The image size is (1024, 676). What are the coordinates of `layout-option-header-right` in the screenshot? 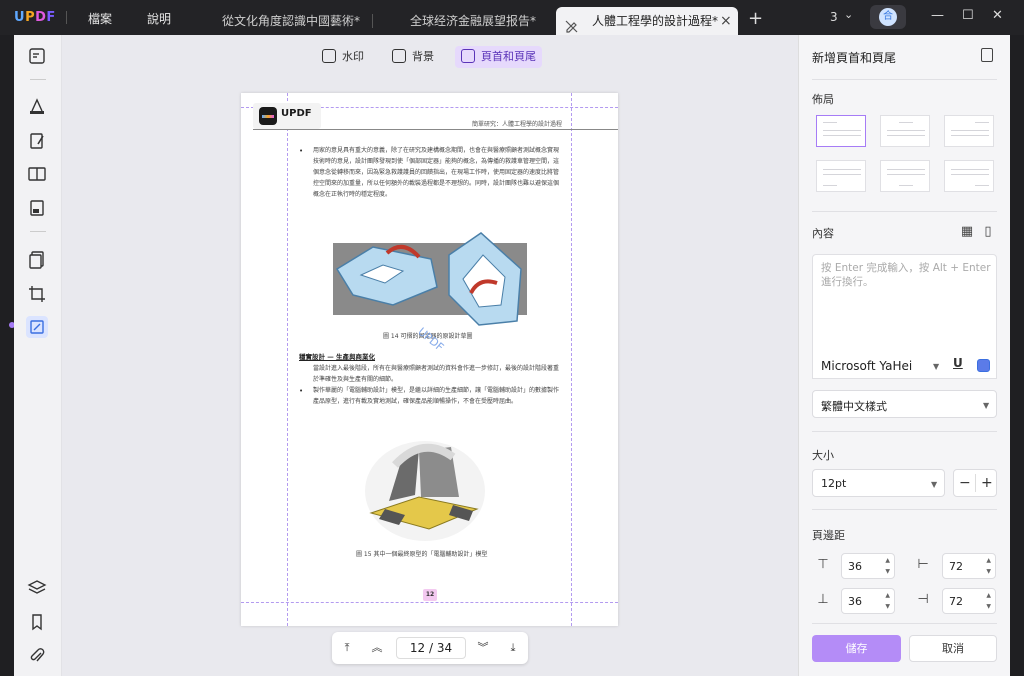 It's located at (969, 131).